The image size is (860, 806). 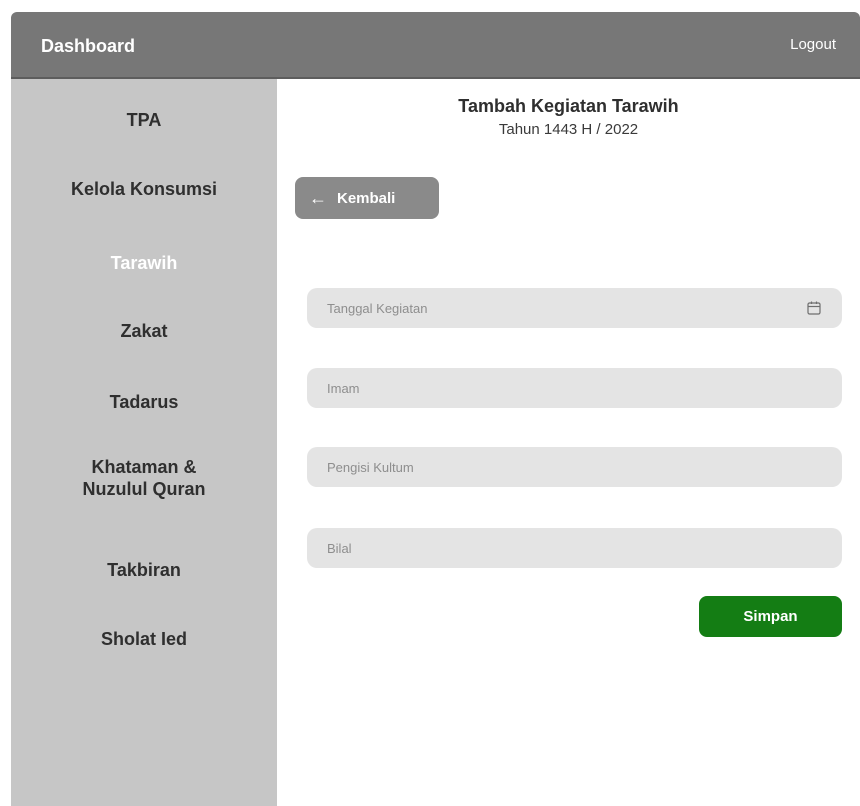 I want to click on top-header: Dashboard Logout, so click(x=435, y=45).